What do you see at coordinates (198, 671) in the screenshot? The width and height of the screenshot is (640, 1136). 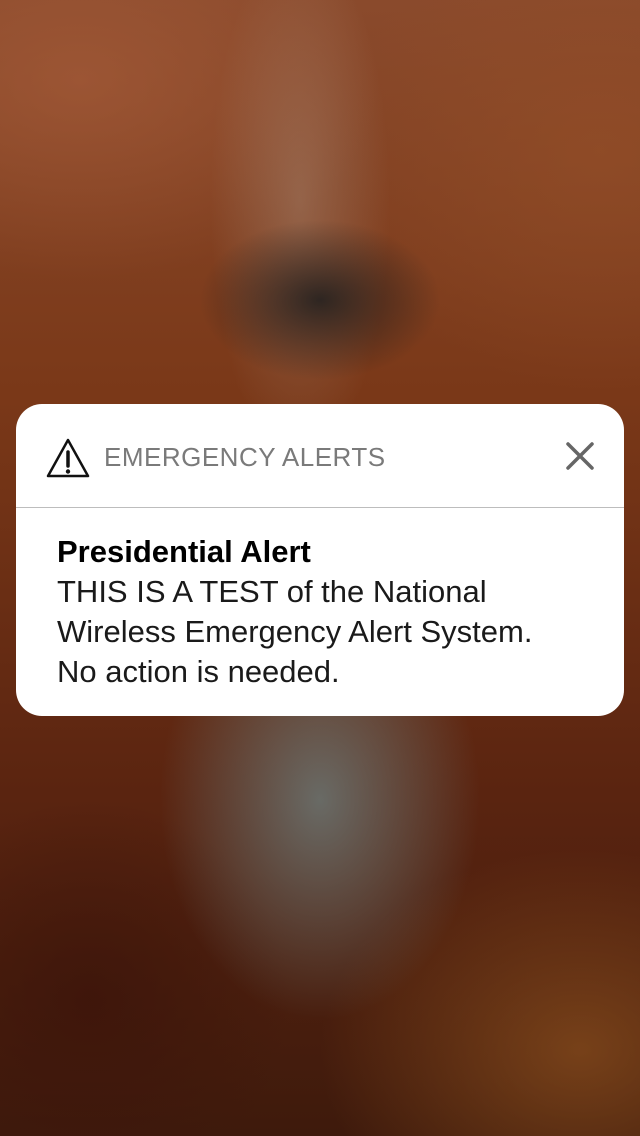 I see `alert-message-line: No action is needed.` at bounding box center [198, 671].